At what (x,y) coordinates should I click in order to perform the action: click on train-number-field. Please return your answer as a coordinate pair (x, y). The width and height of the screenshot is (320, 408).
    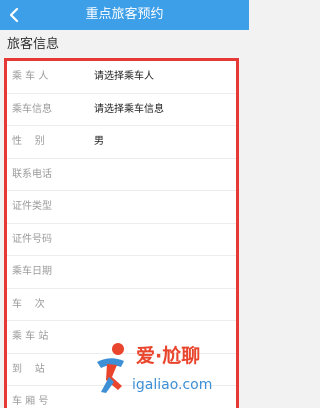
    Looking at the image, I should click on (163, 304).